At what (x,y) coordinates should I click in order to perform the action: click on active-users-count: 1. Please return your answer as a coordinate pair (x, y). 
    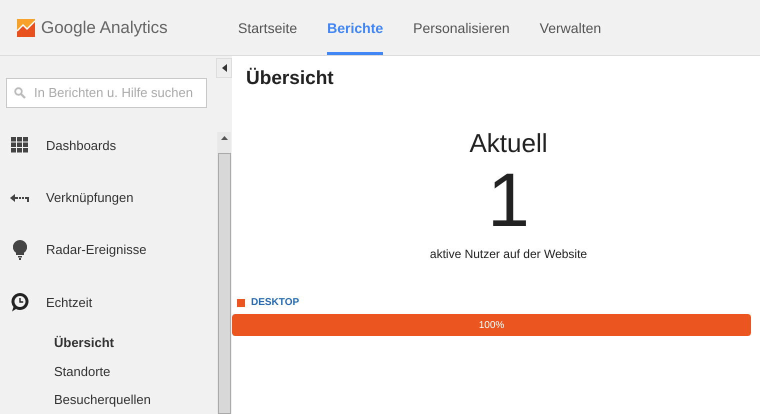
    Looking at the image, I should click on (508, 201).